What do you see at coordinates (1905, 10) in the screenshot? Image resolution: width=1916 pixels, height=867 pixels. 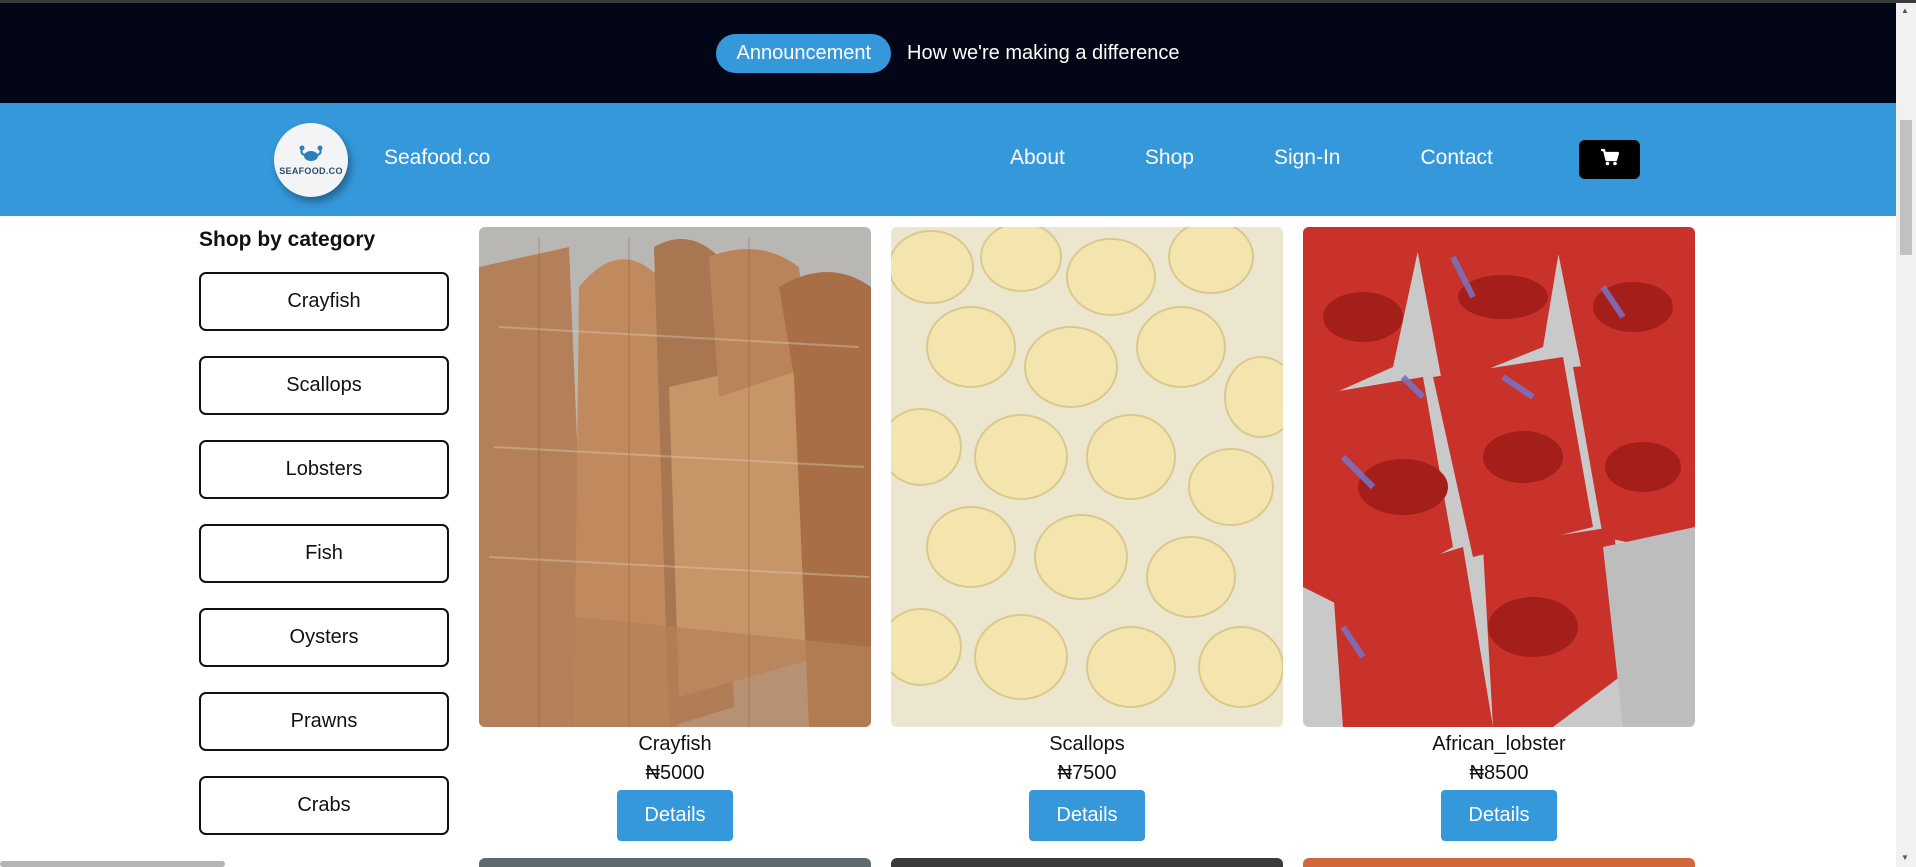 I see `scroll-up-arrow-icon: ▲` at bounding box center [1905, 10].